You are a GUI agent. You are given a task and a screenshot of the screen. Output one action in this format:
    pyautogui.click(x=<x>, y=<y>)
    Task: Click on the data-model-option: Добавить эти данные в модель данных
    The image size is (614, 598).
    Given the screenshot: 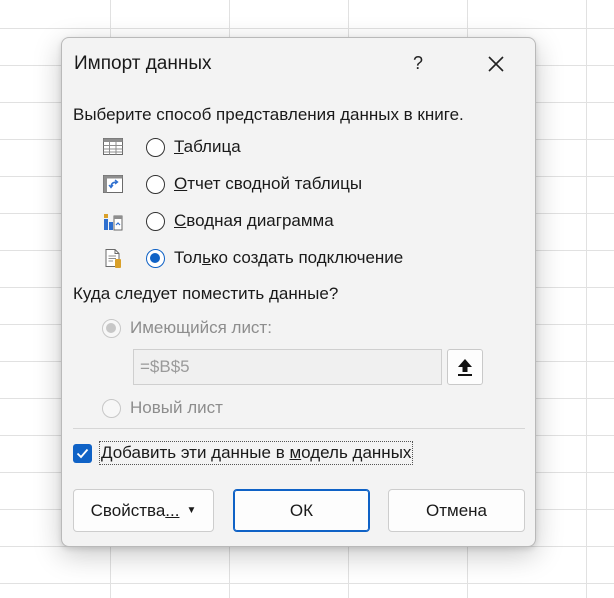 What is the action you would take?
    pyautogui.click(x=243, y=453)
    